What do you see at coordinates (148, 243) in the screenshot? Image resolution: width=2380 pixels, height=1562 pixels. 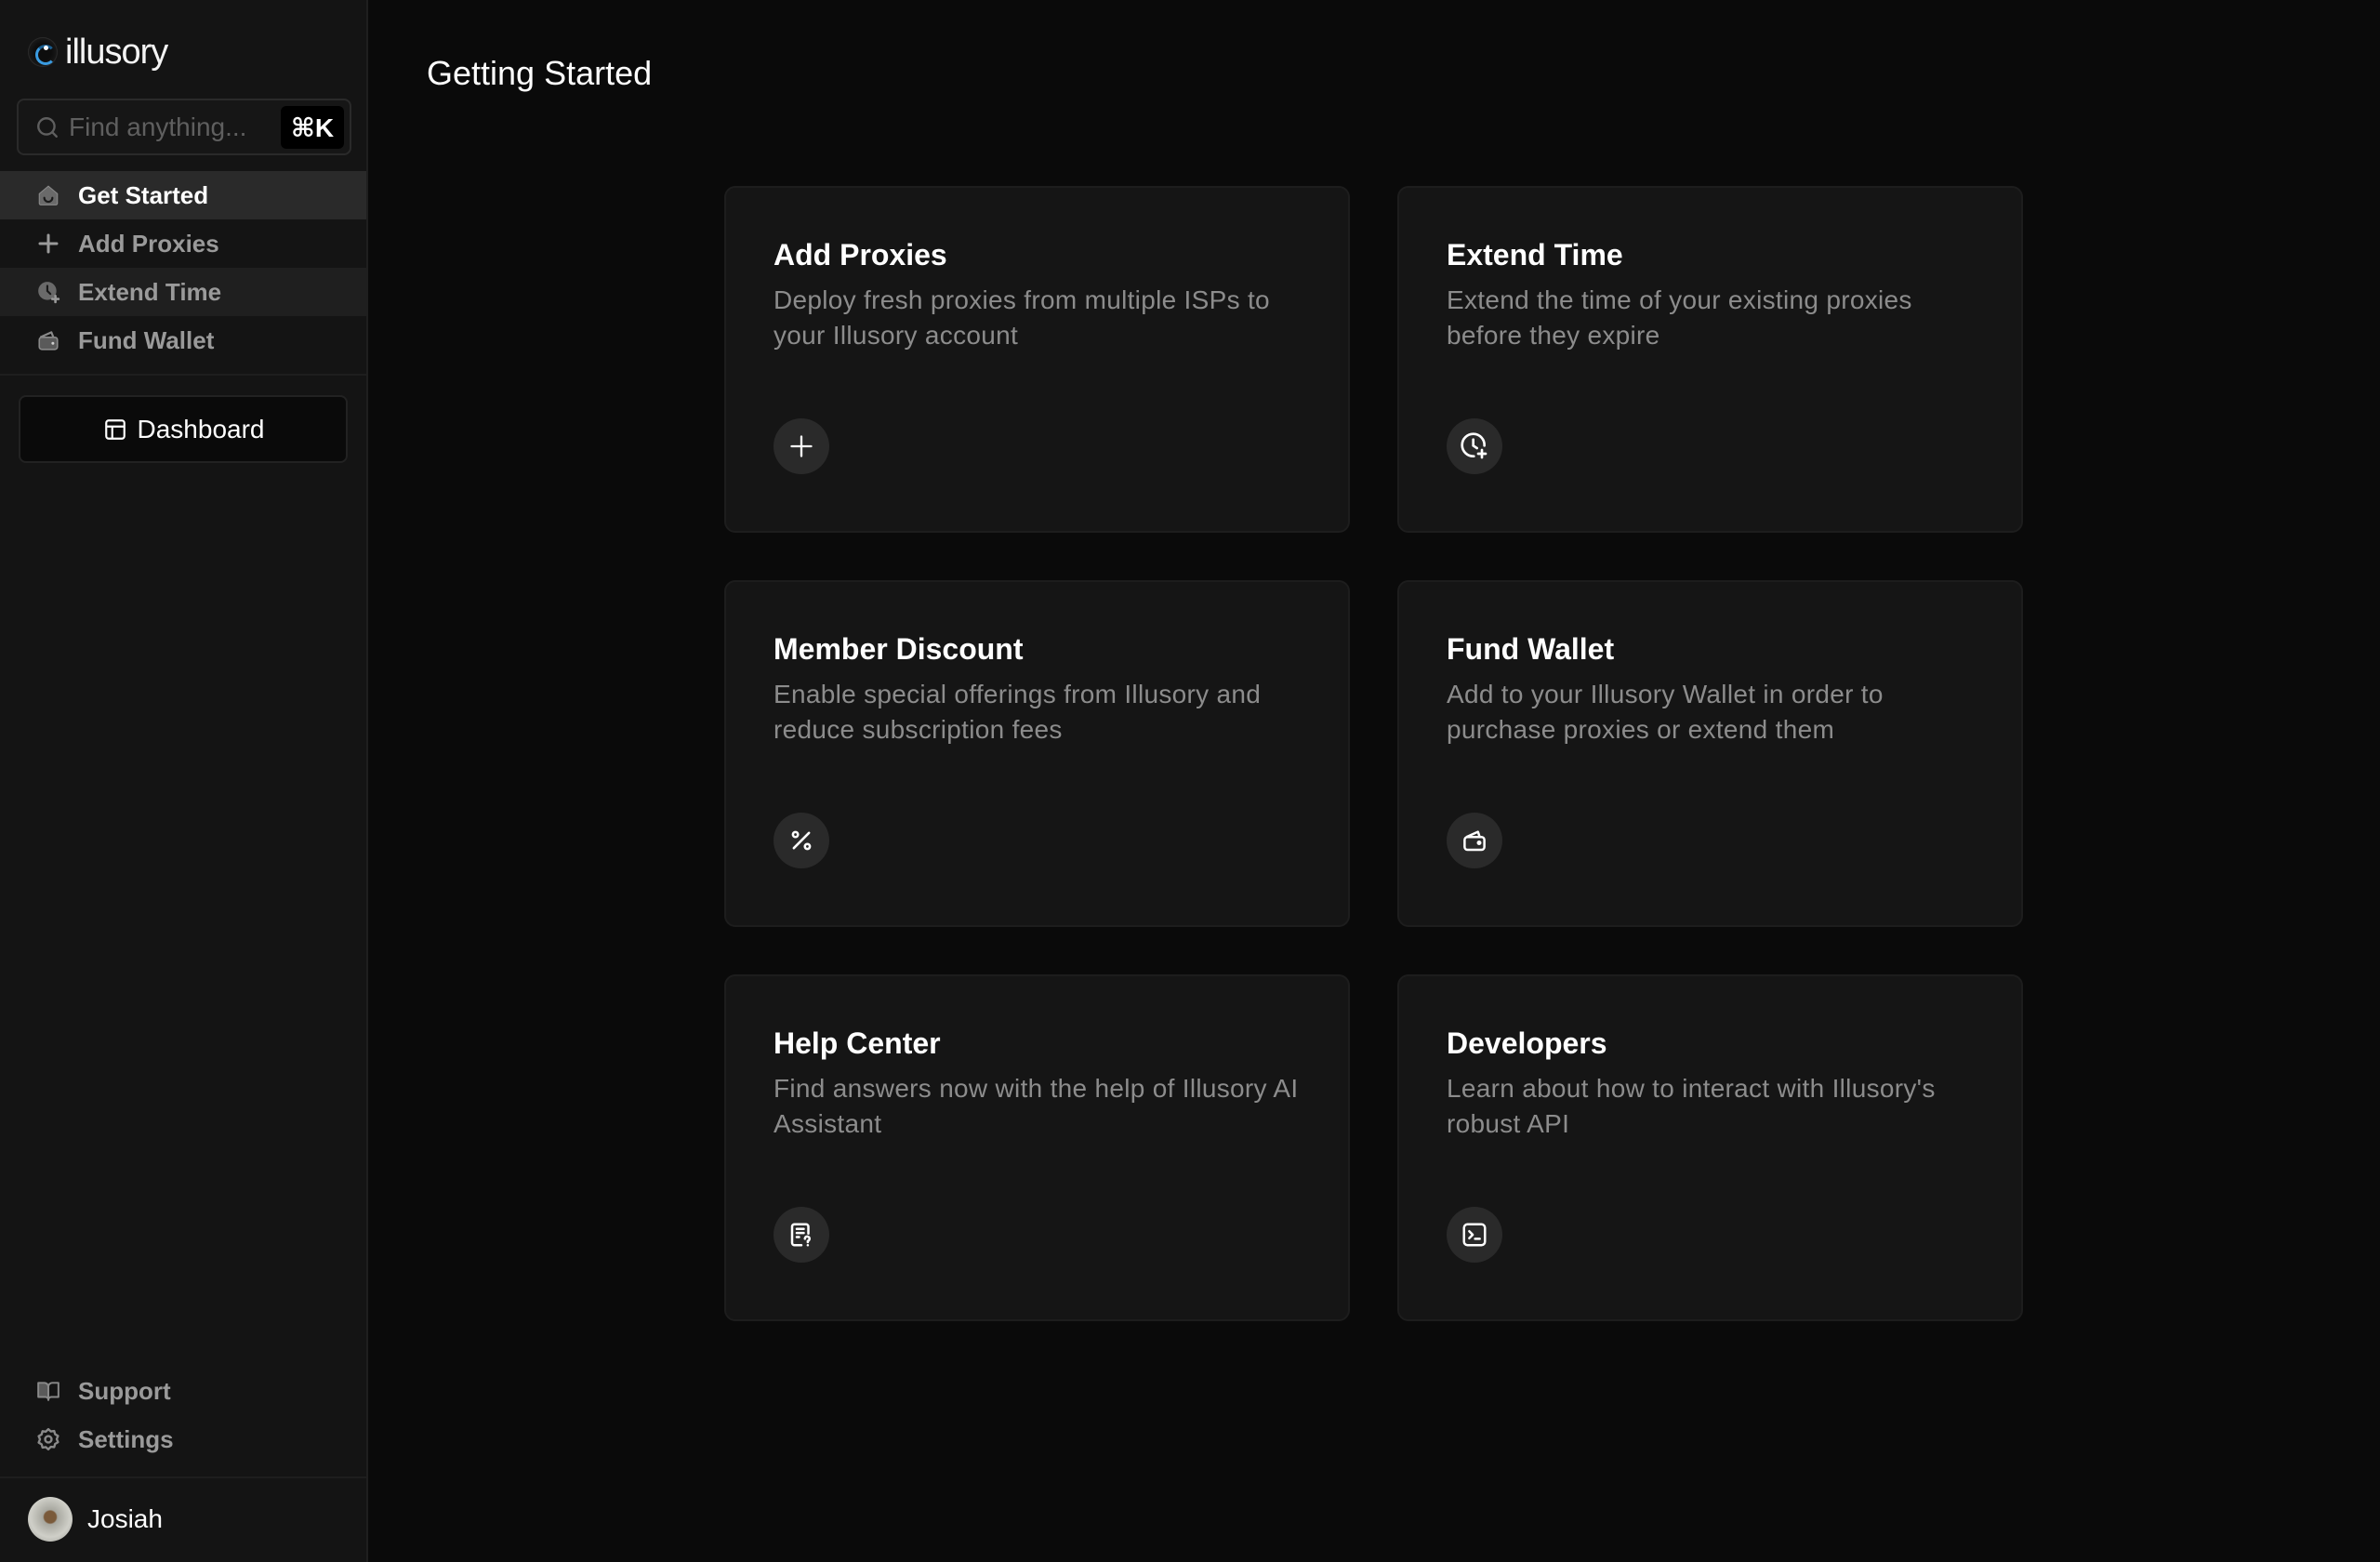 I see `sidebar-item-label: Add Proxies` at bounding box center [148, 243].